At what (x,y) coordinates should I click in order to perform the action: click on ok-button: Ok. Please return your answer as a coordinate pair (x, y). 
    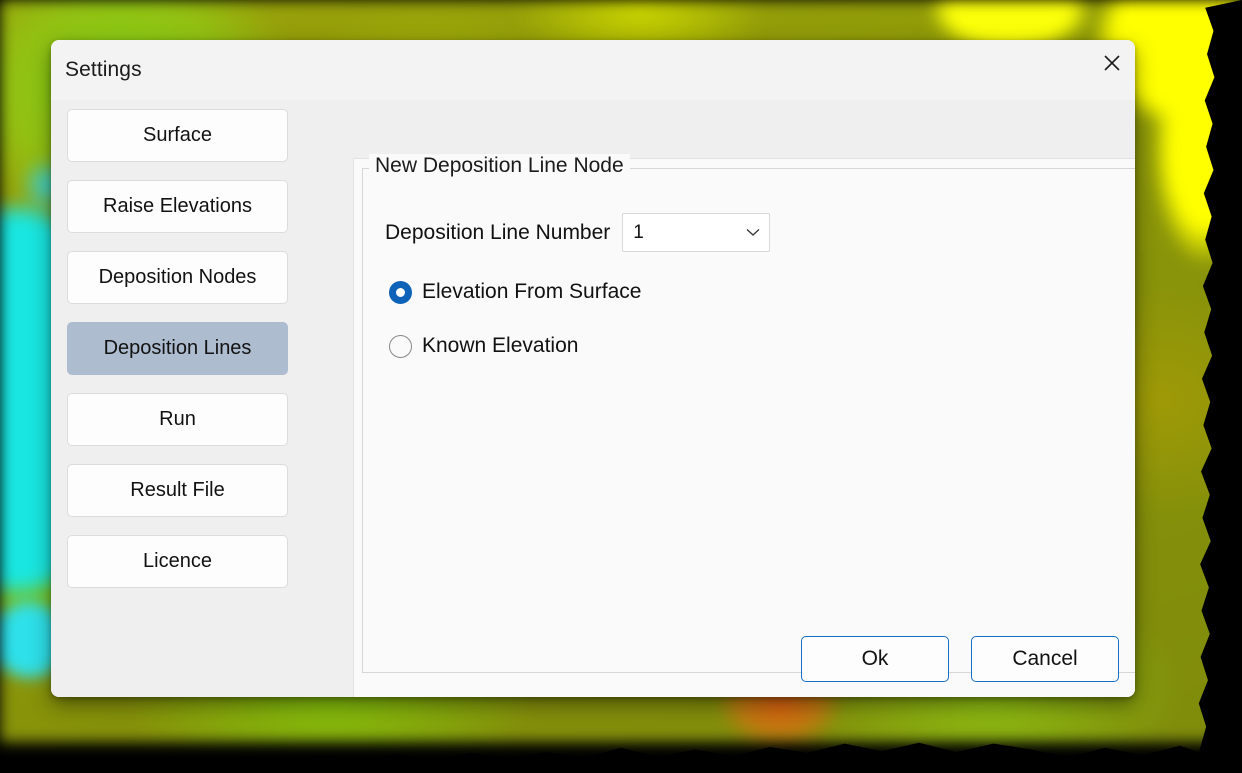
    Looking at the image, I should click on (875, 659).